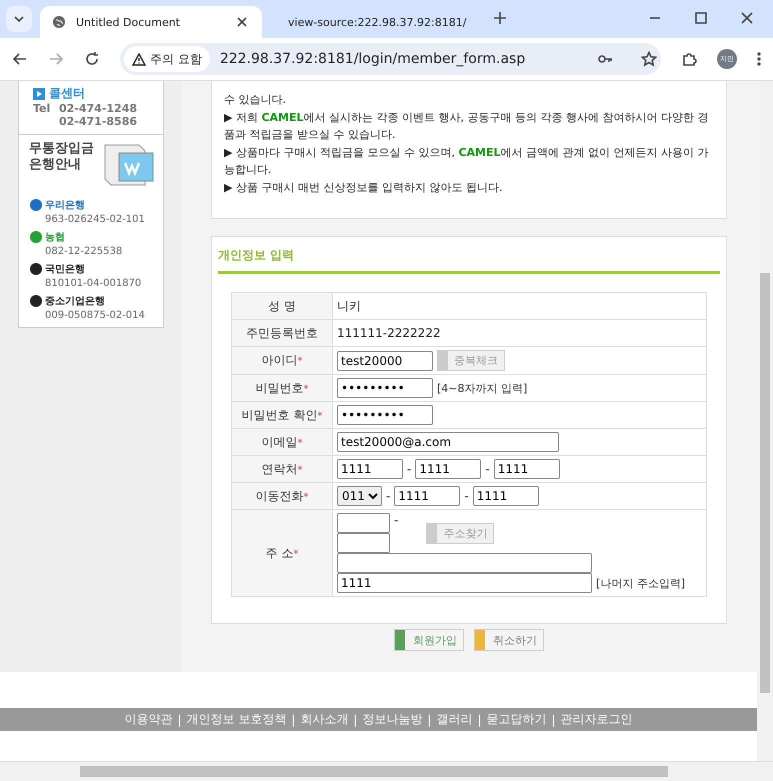 The width and height of the screenshot is (773, 781). What do you see at coordinates (282, 469) in the screenshot?
I see `field-label: 연락처*` at bounding box center [282, 469].